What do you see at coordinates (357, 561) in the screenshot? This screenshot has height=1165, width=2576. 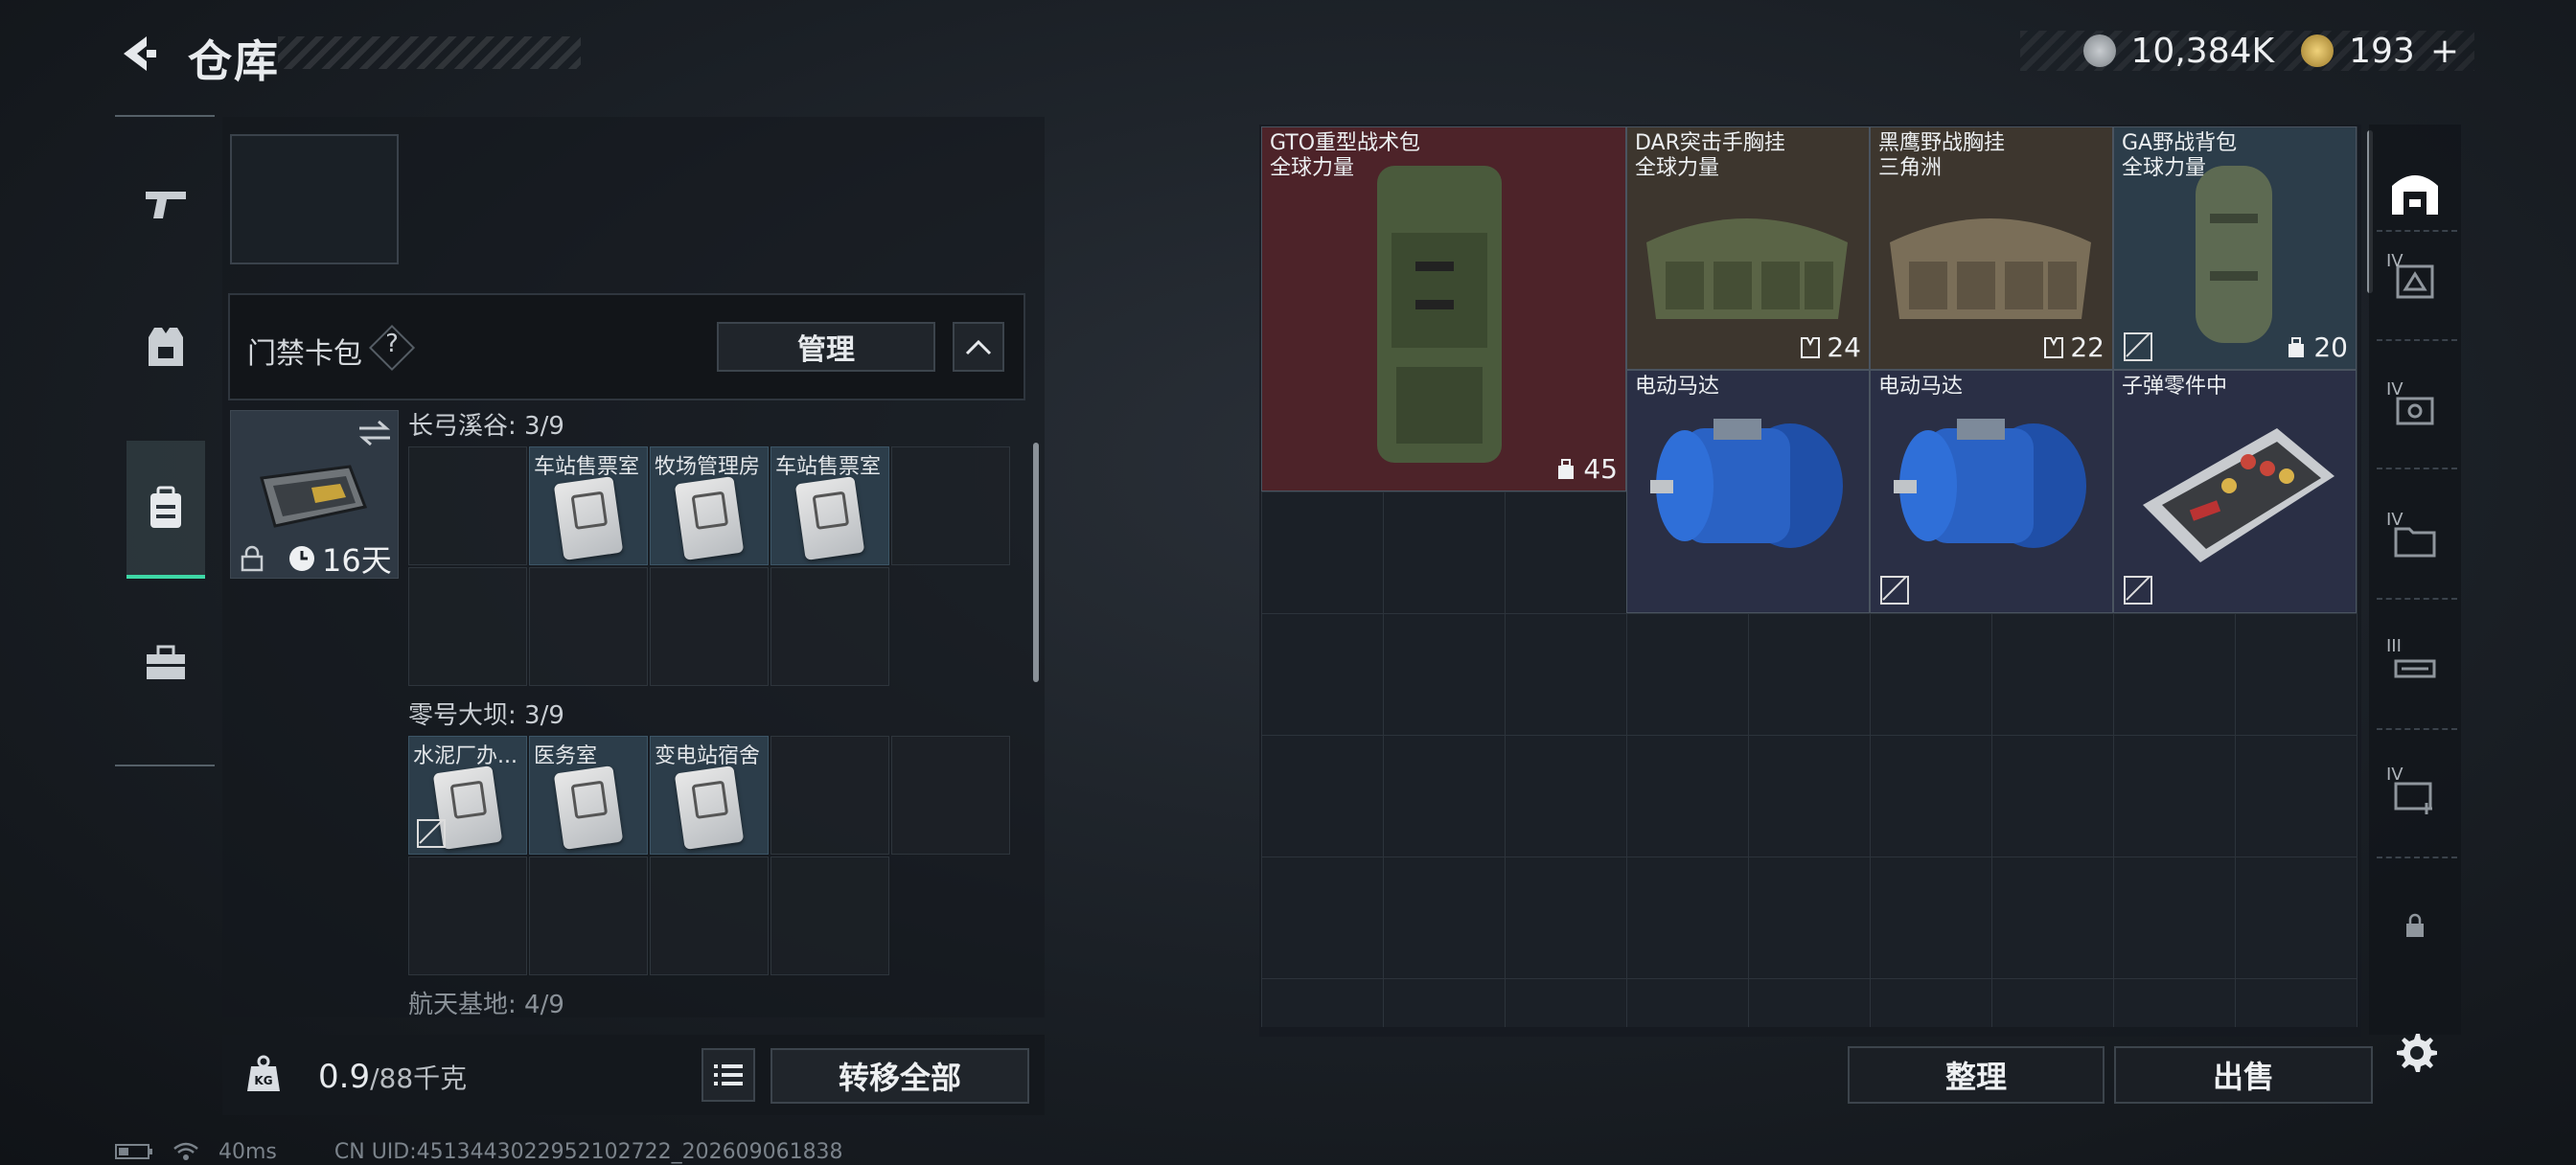 I see `case-days-text: 16天` at bounding box center [357, 561].